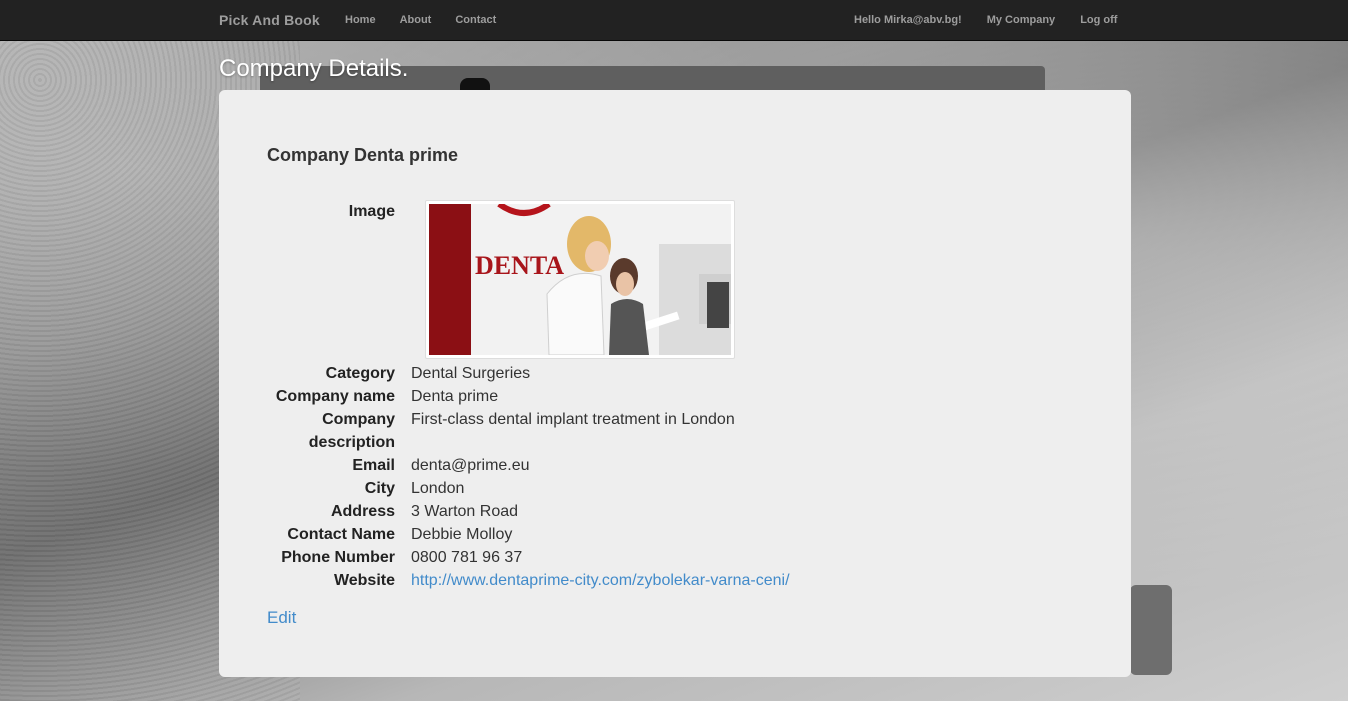 The image size is (1348, 701). Describe the element at coordinates (438, 488) in the screenshot. I see `value-city: London` at that location.